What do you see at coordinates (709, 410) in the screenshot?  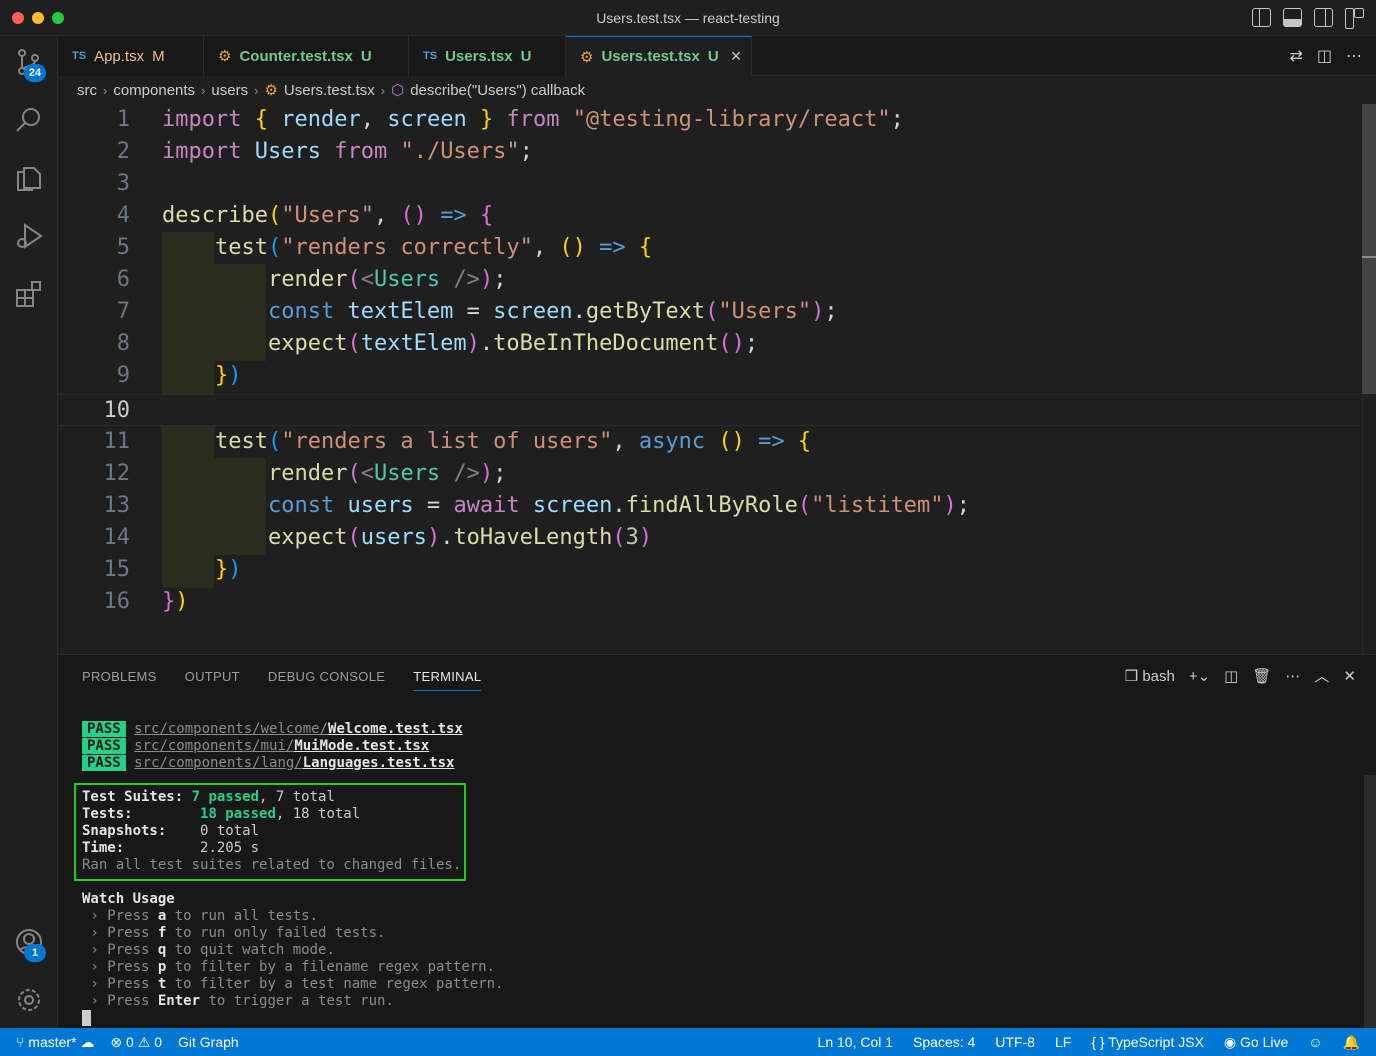 I see `current-code-line: 10` at bounding box center [709, 410].